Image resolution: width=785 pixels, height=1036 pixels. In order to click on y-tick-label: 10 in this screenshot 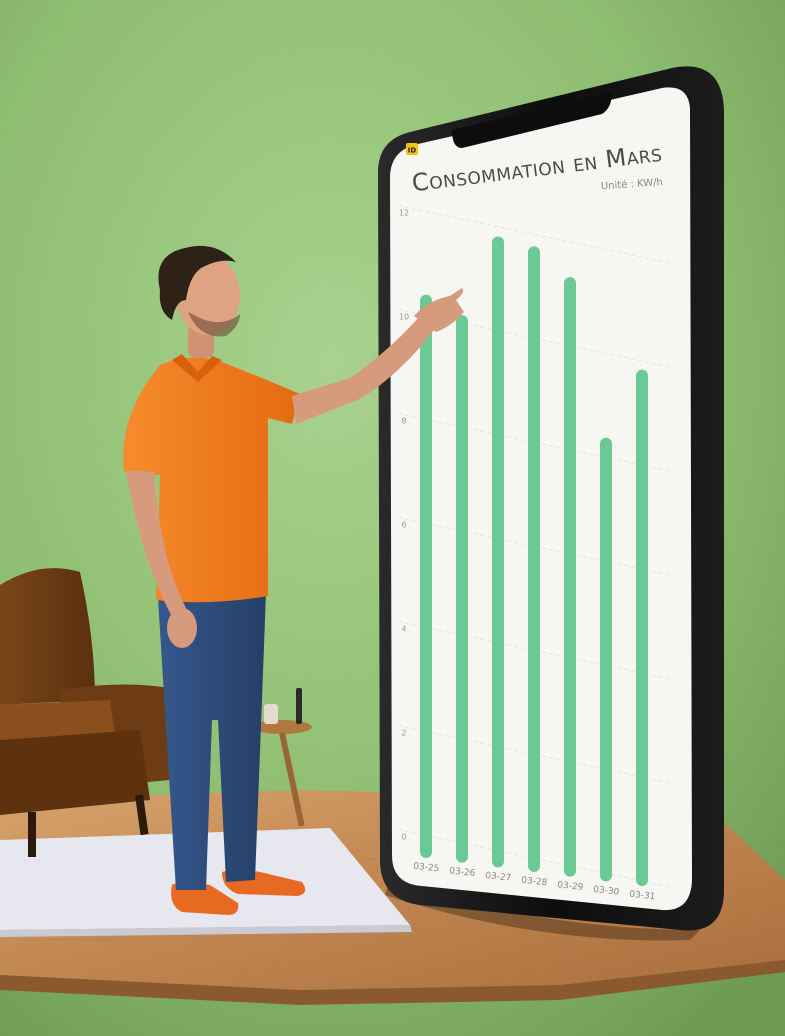, I will do `click(404, 317)`.